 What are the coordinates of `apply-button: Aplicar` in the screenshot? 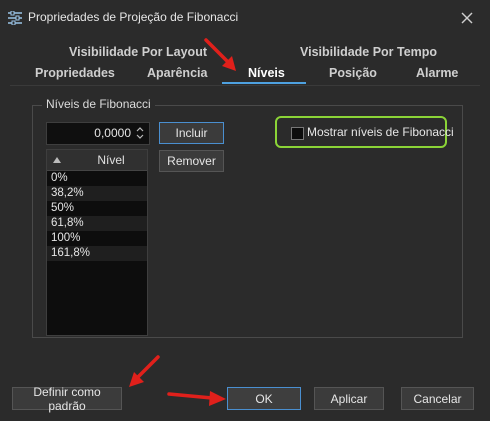 It's located at (349, 398).